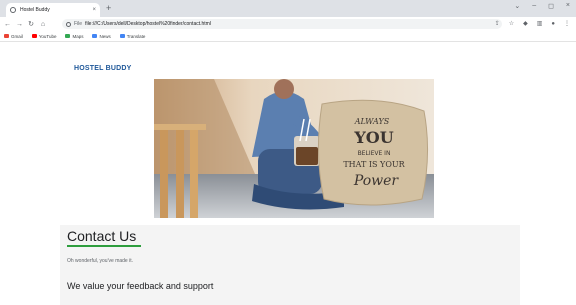 Image resolution: width=576 pixels, height=305 pixels. Describe the element at coordinates (288, 36) in the screenshot. I see `bookmarks-bar: Gmail YouTube Maps News Translate` at that location.